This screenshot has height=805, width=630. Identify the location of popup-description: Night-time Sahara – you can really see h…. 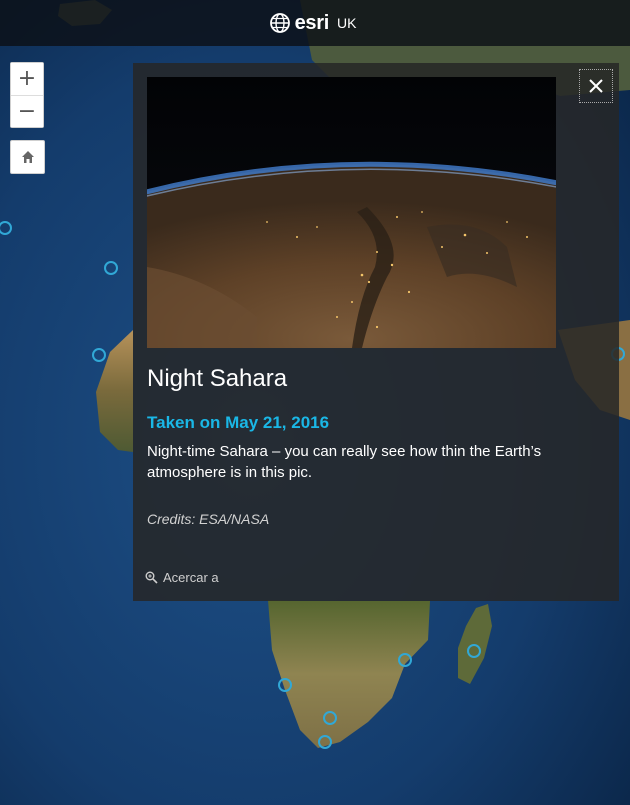
(344, 462).